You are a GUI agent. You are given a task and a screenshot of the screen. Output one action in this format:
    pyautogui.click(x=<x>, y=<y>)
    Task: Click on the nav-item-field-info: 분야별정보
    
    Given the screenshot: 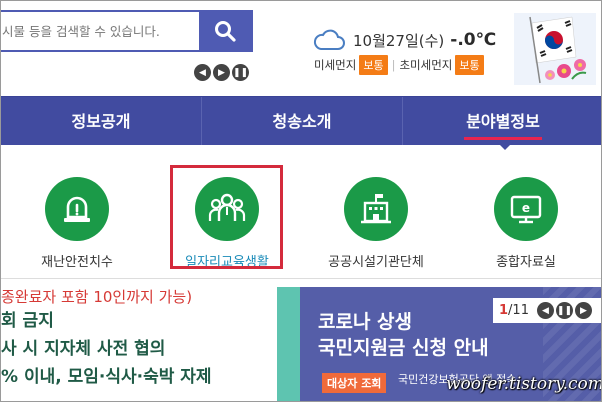 What is the action you would take?
    pyautogui.click(x=502, y=121)
    